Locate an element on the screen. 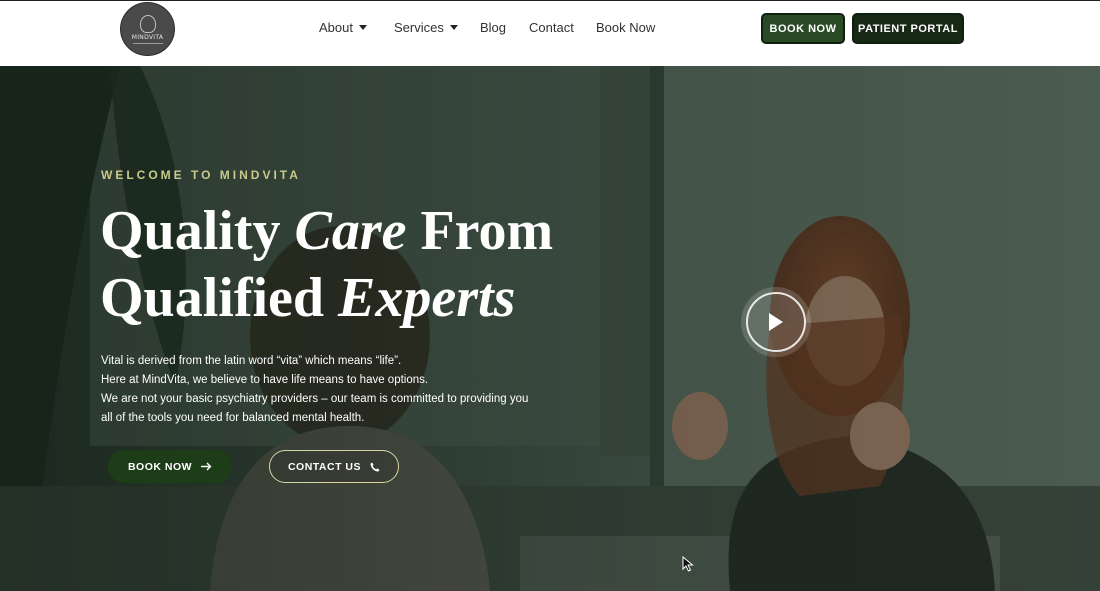 The height and width of the screenshot is (591, 1100). video-play-button is located at coordinates (776, 322).